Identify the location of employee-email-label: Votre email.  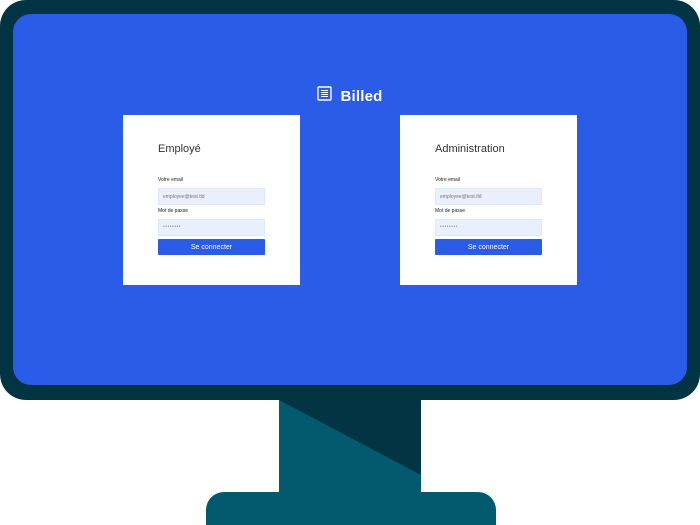
(171, 180).